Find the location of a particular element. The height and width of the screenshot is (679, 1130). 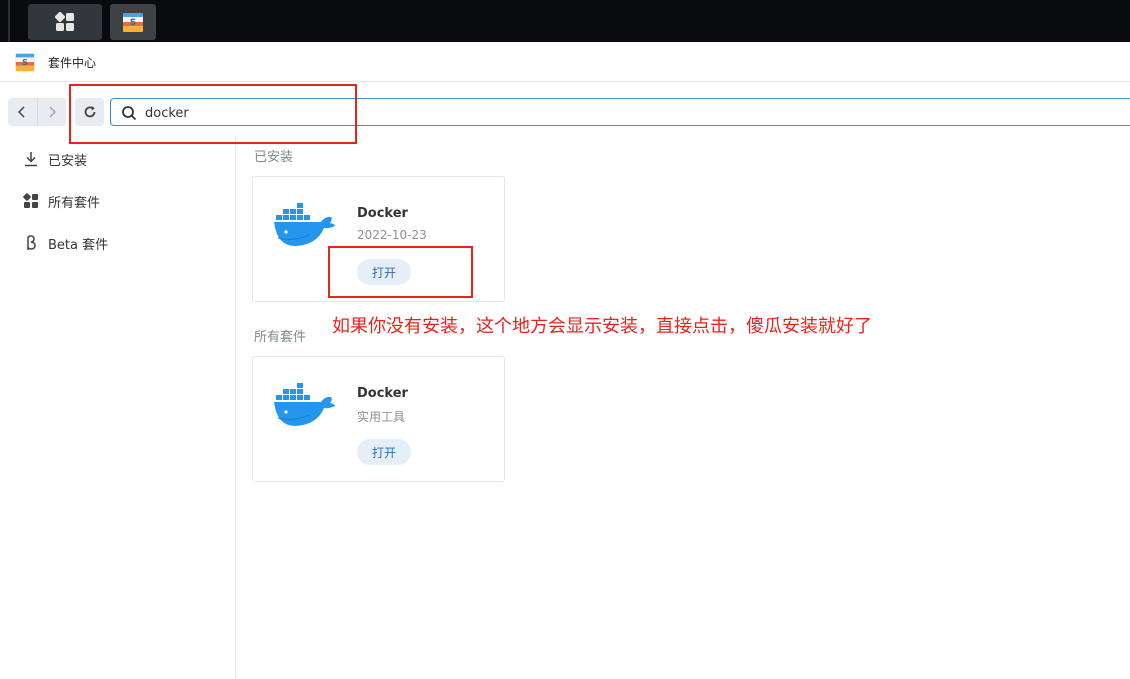

sidebar-item-all-packages: 所有套件 is located at coordinates (61, 201).